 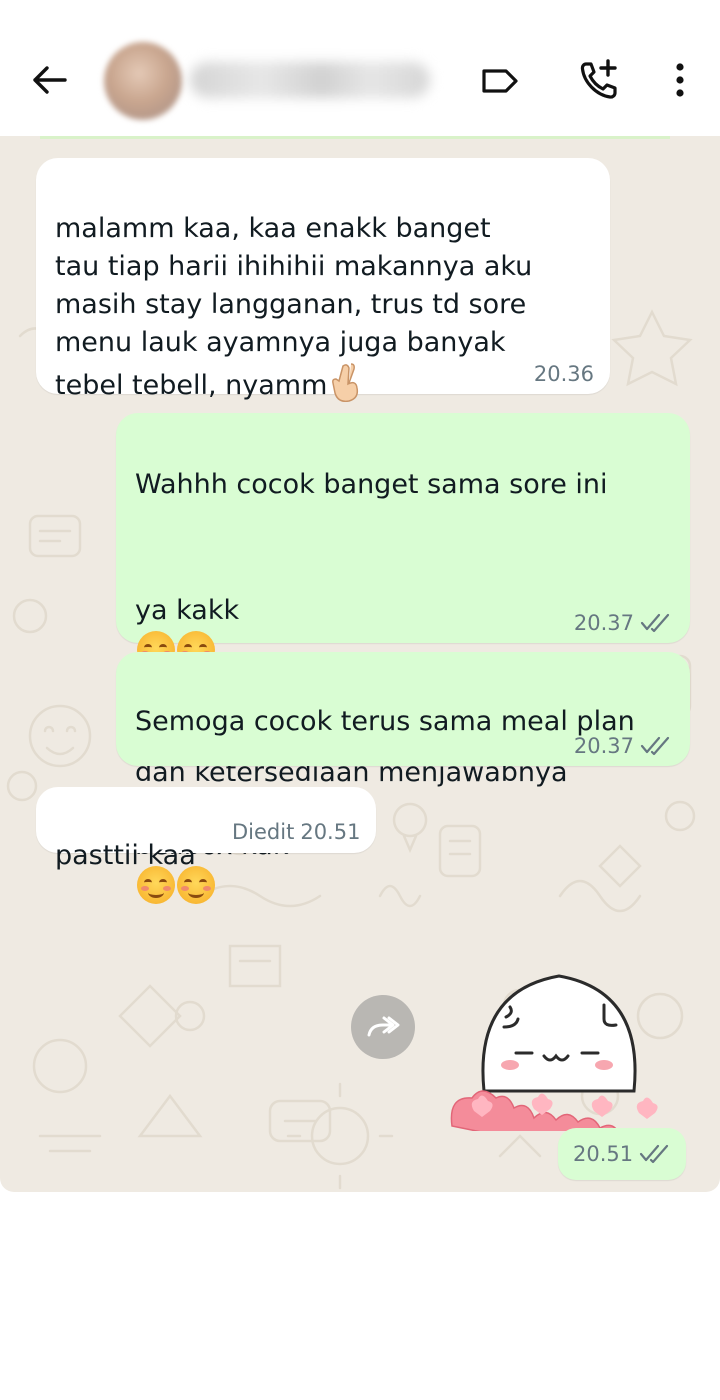 What do you see at coordinates (125, 855) in the screenshot?
I see `message-text: pasttii kaa` at bounding box center [125, 855].